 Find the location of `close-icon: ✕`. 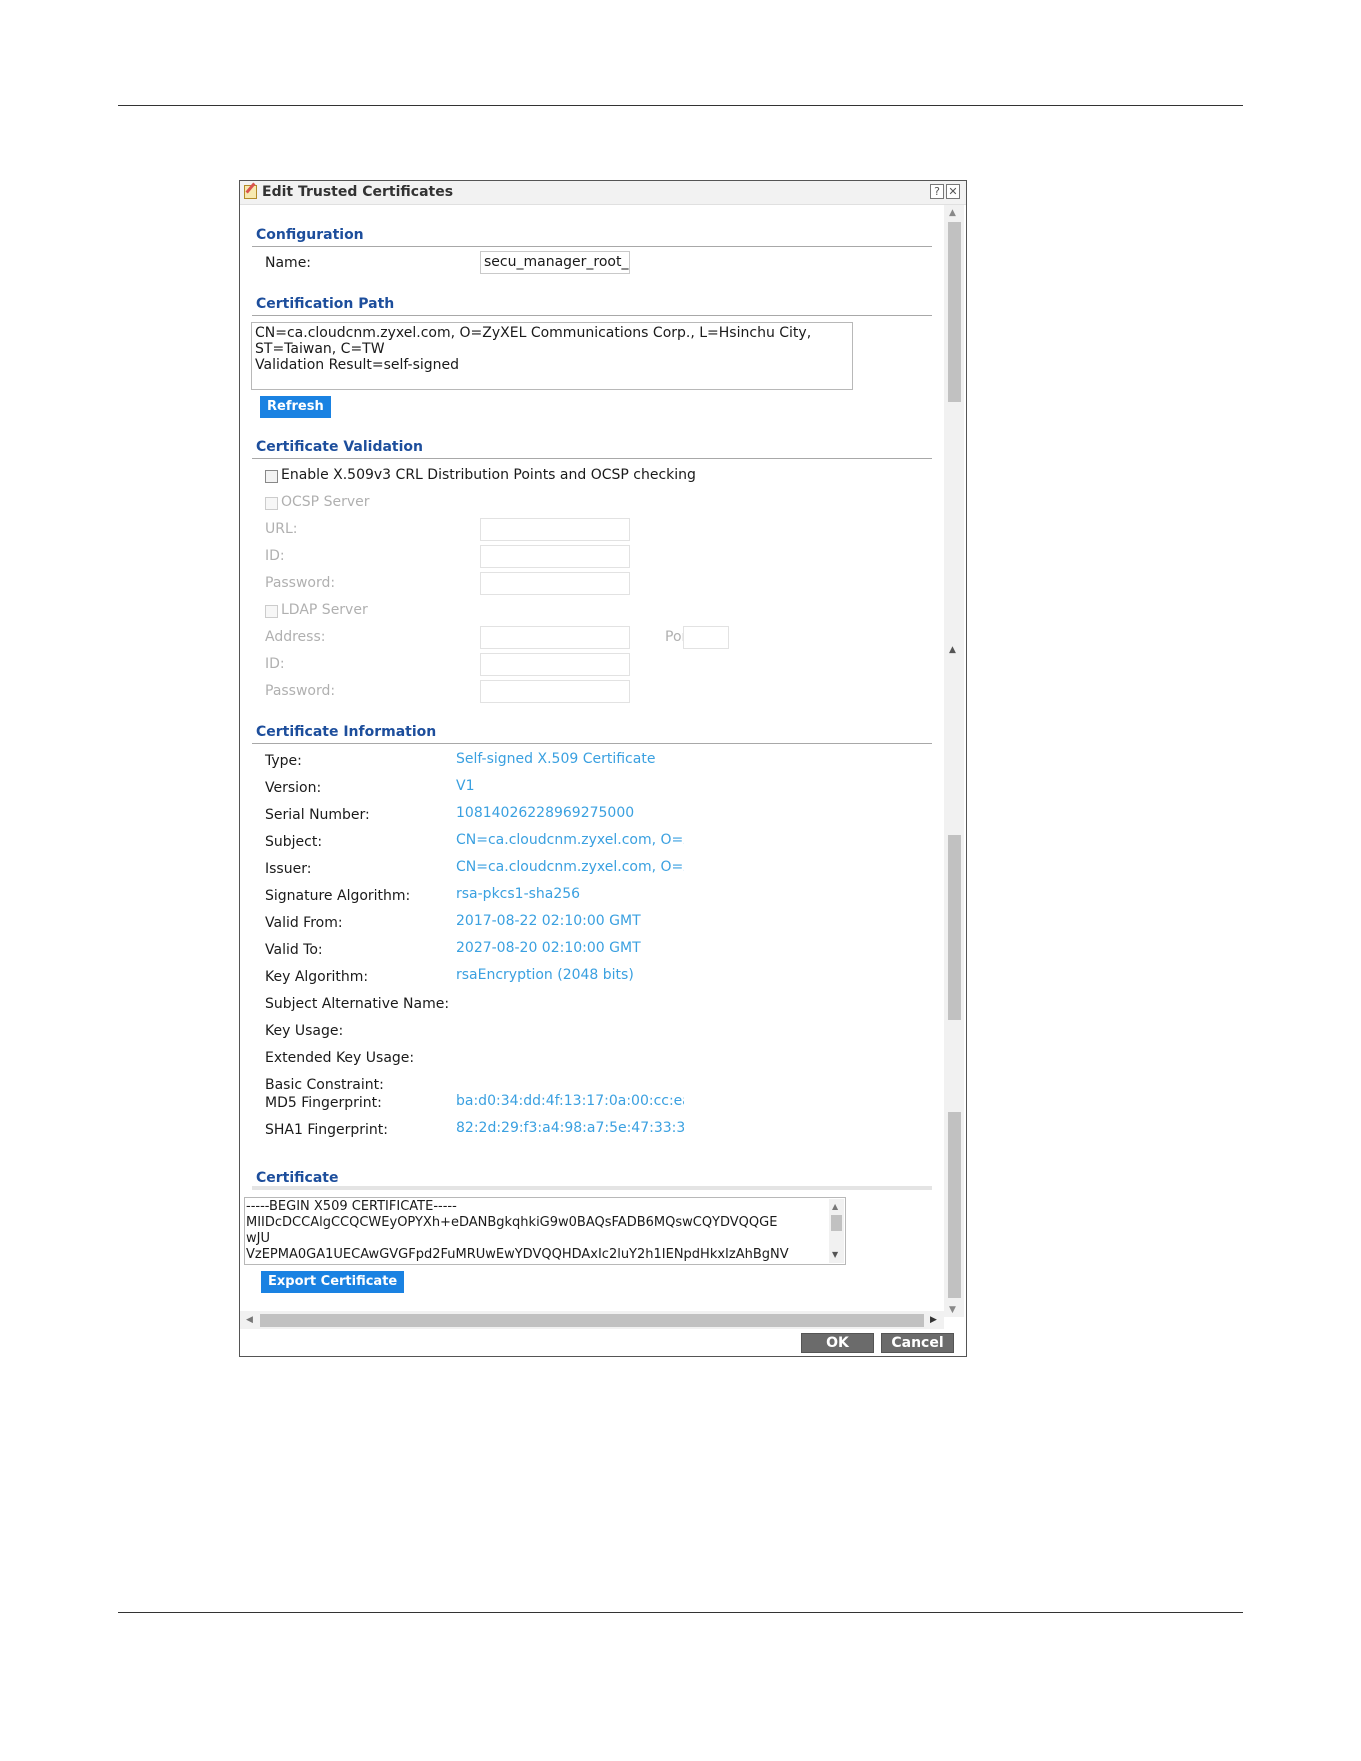

close-icon: ✕ is located at coordinates (953, 191).